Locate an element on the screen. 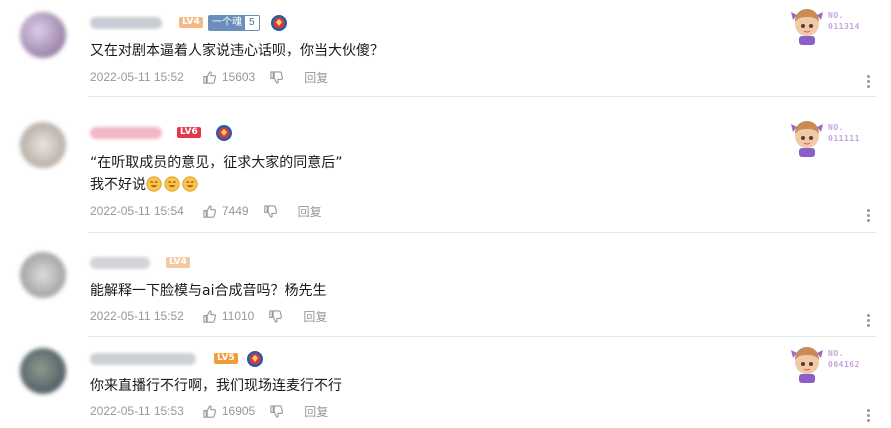 This screenshot has width=891, height=428. fan-card: NO. 004162 is located at coordinates (835, 364).